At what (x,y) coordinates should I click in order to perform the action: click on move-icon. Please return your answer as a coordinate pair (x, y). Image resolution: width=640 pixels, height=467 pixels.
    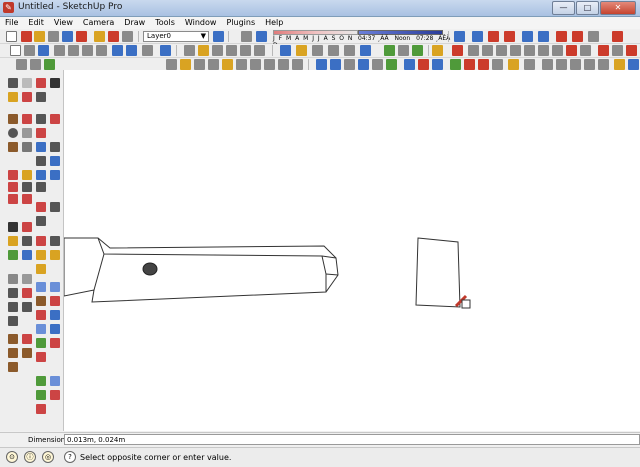
    Looking at the image, I should click on (55, 119).